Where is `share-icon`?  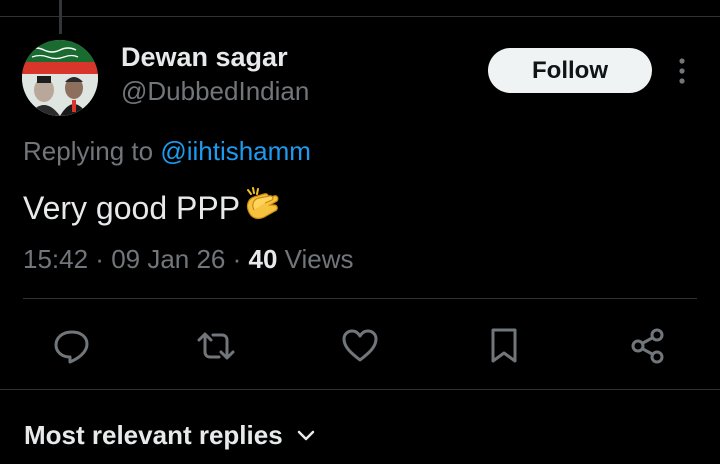
share-icon is located at coordinates (648, 346).